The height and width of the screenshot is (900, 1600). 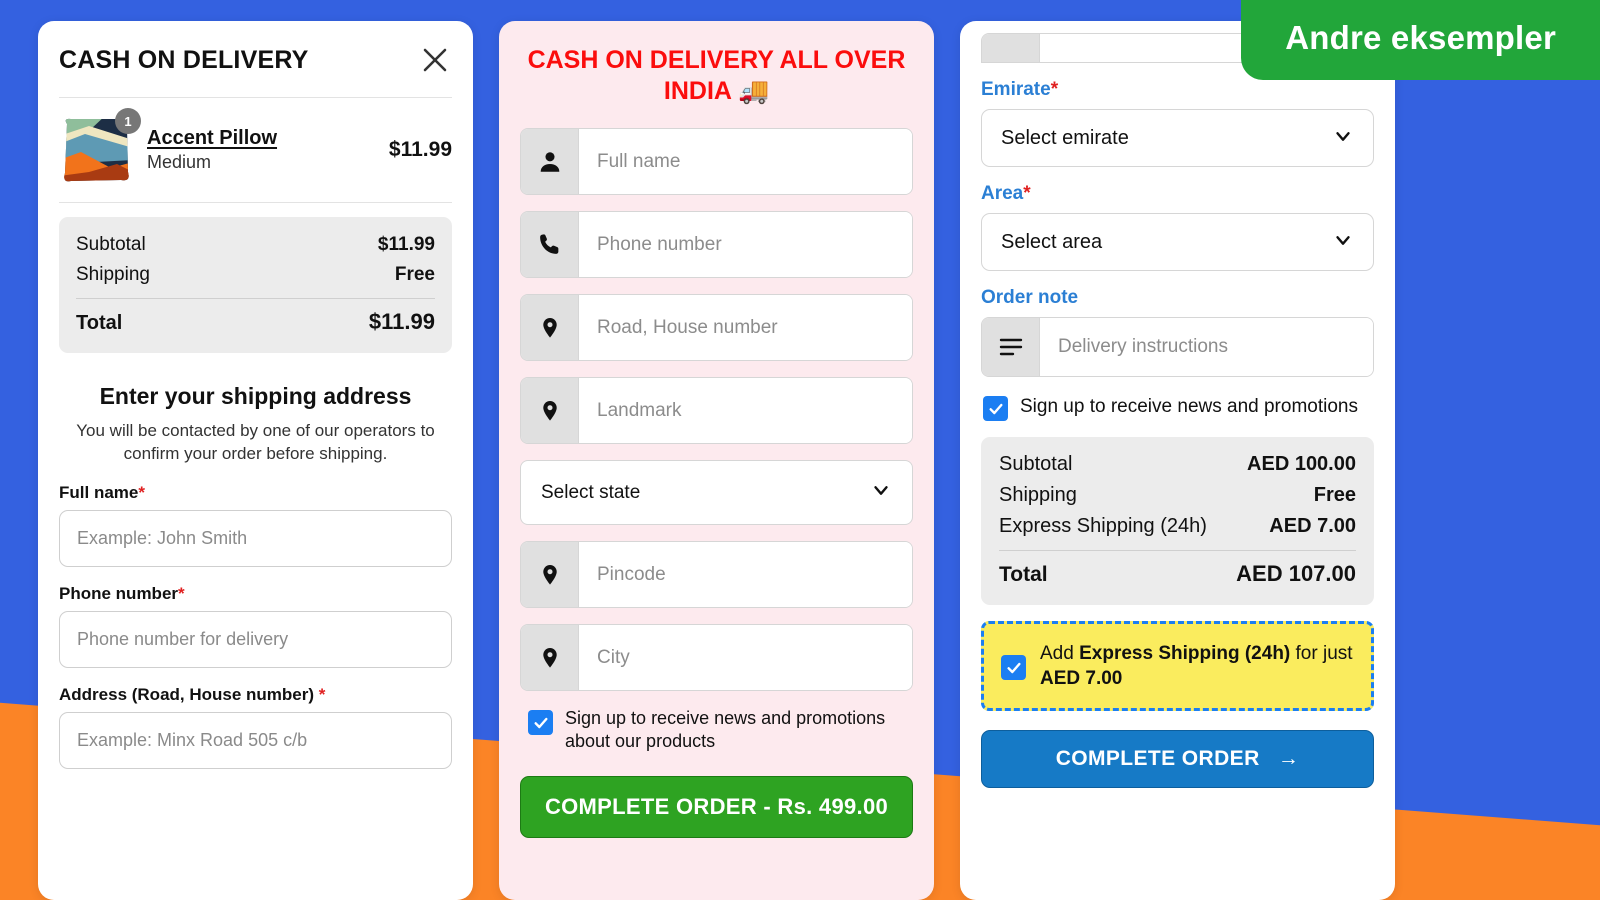 I want to click on complete-order-button: COMPLETE ORDER - Rs. 499.00, so click(x=716, y=806).